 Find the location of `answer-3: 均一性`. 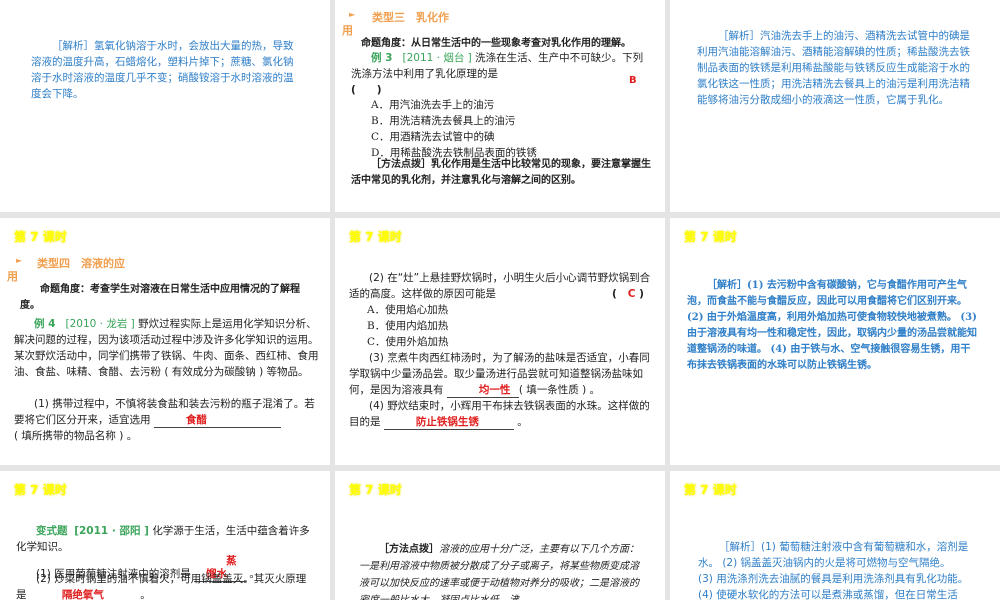

answer-3: 均一性 is located at coordinates (494, 390).